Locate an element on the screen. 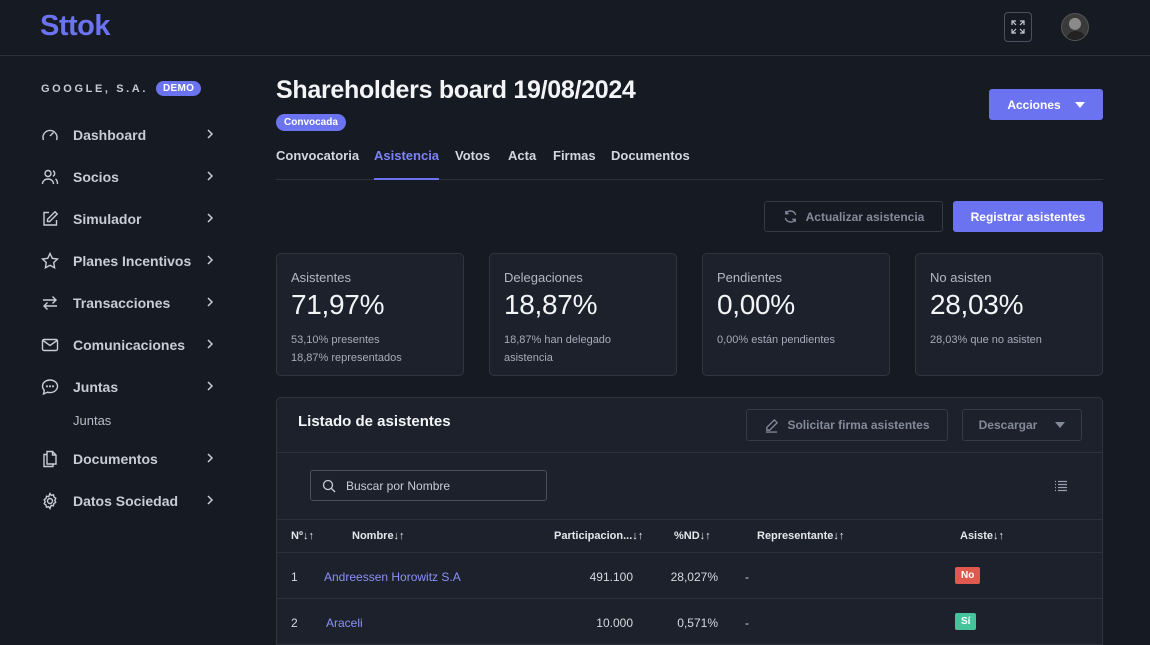 The height and width of the screenshot is (645, 1150). refresh-attendance-button: Actualizar asistencia is located at coordinates (853, 216).